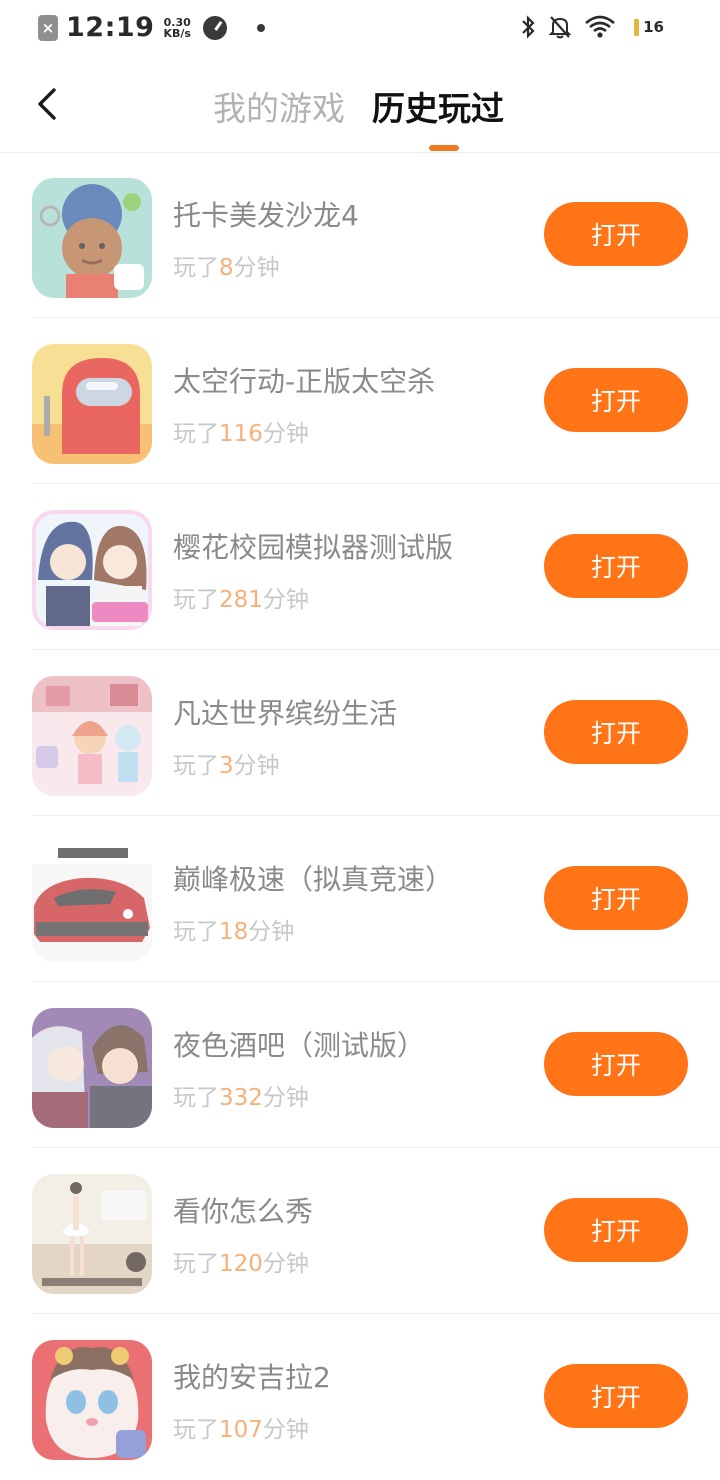 Image resolution: width=720 pixels, height=1480 pixels. I want to click on game-row-show-time: 看你怎么秀 玩了120分钟 打开, so click(360, 1231).